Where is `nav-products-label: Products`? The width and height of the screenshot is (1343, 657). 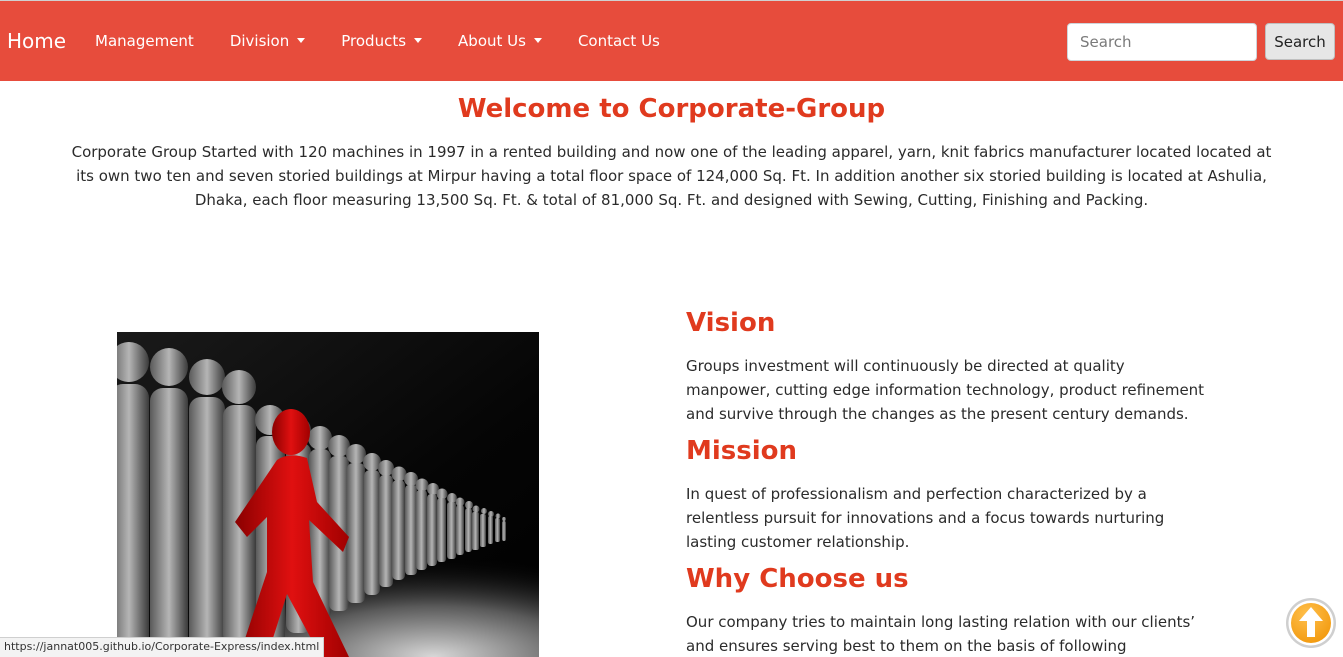
nav-products-label: Products is located at coordinates (374, 41).